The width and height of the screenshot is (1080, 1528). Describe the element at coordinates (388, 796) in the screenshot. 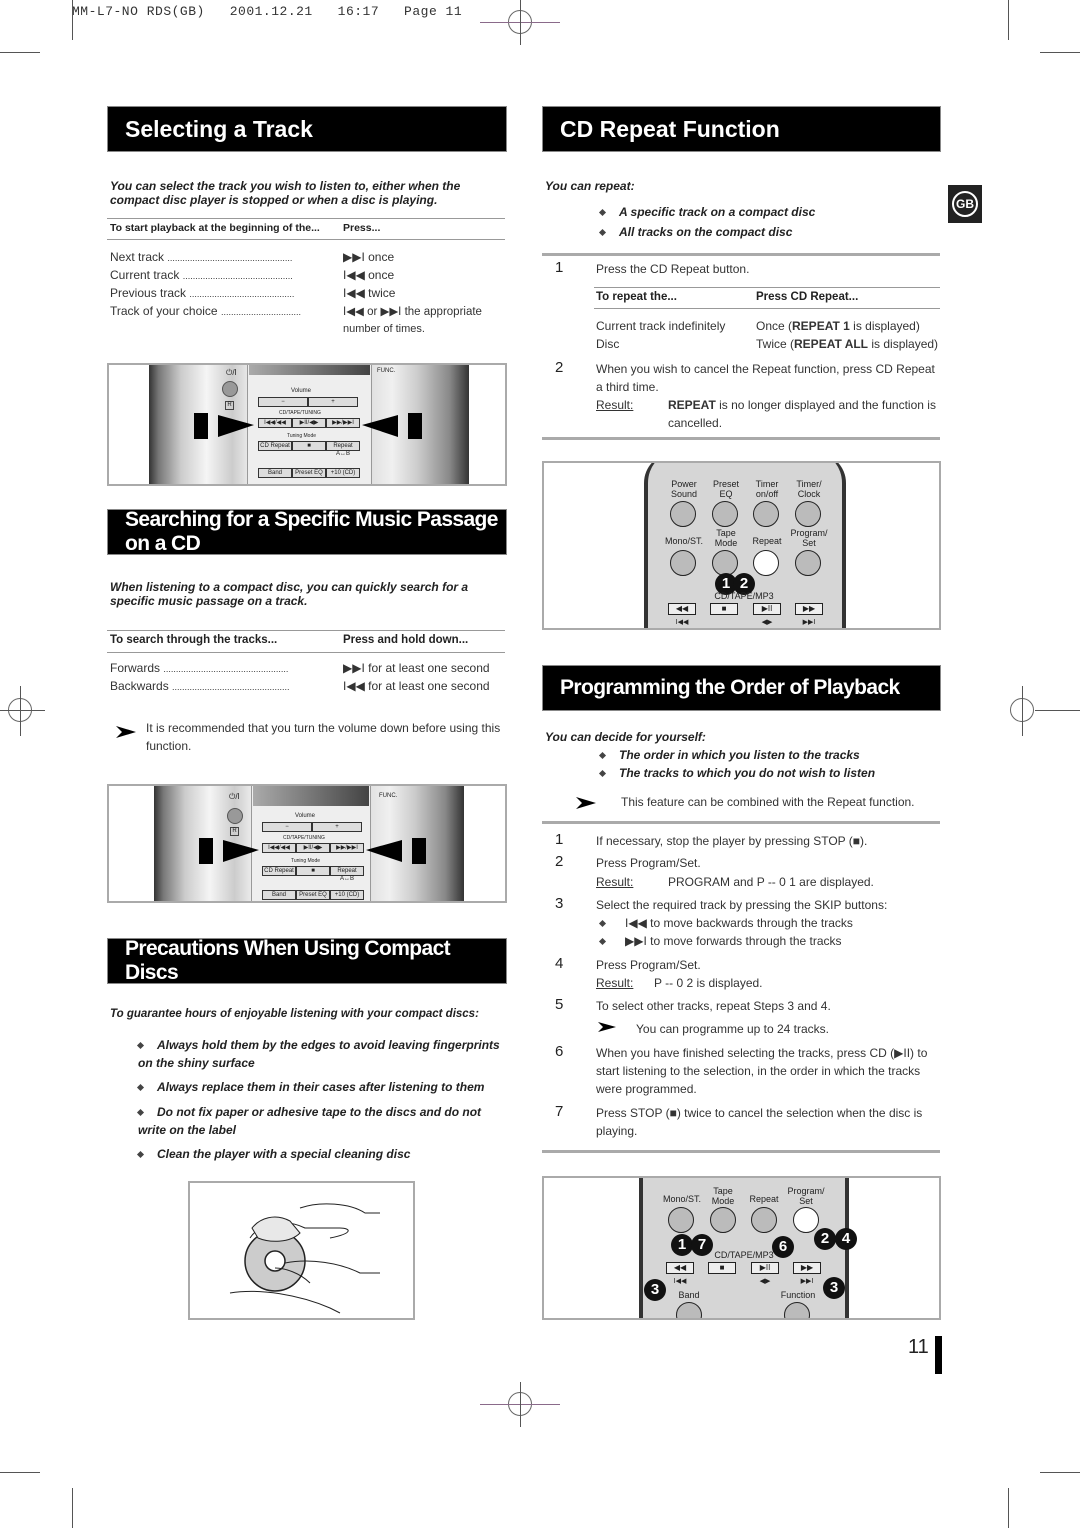

I see `func-label: FUNC.` at that location.